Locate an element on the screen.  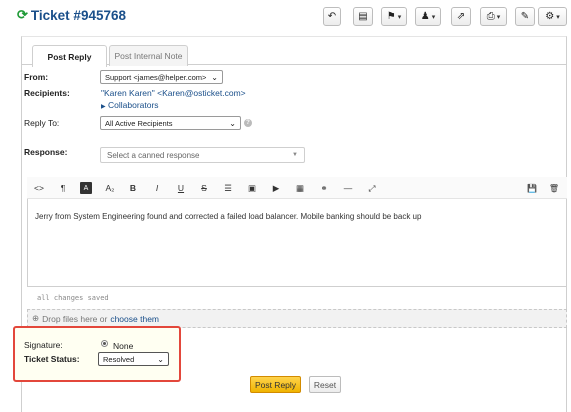
recipients-label: Recipients: is located at coordinates (47, 93).